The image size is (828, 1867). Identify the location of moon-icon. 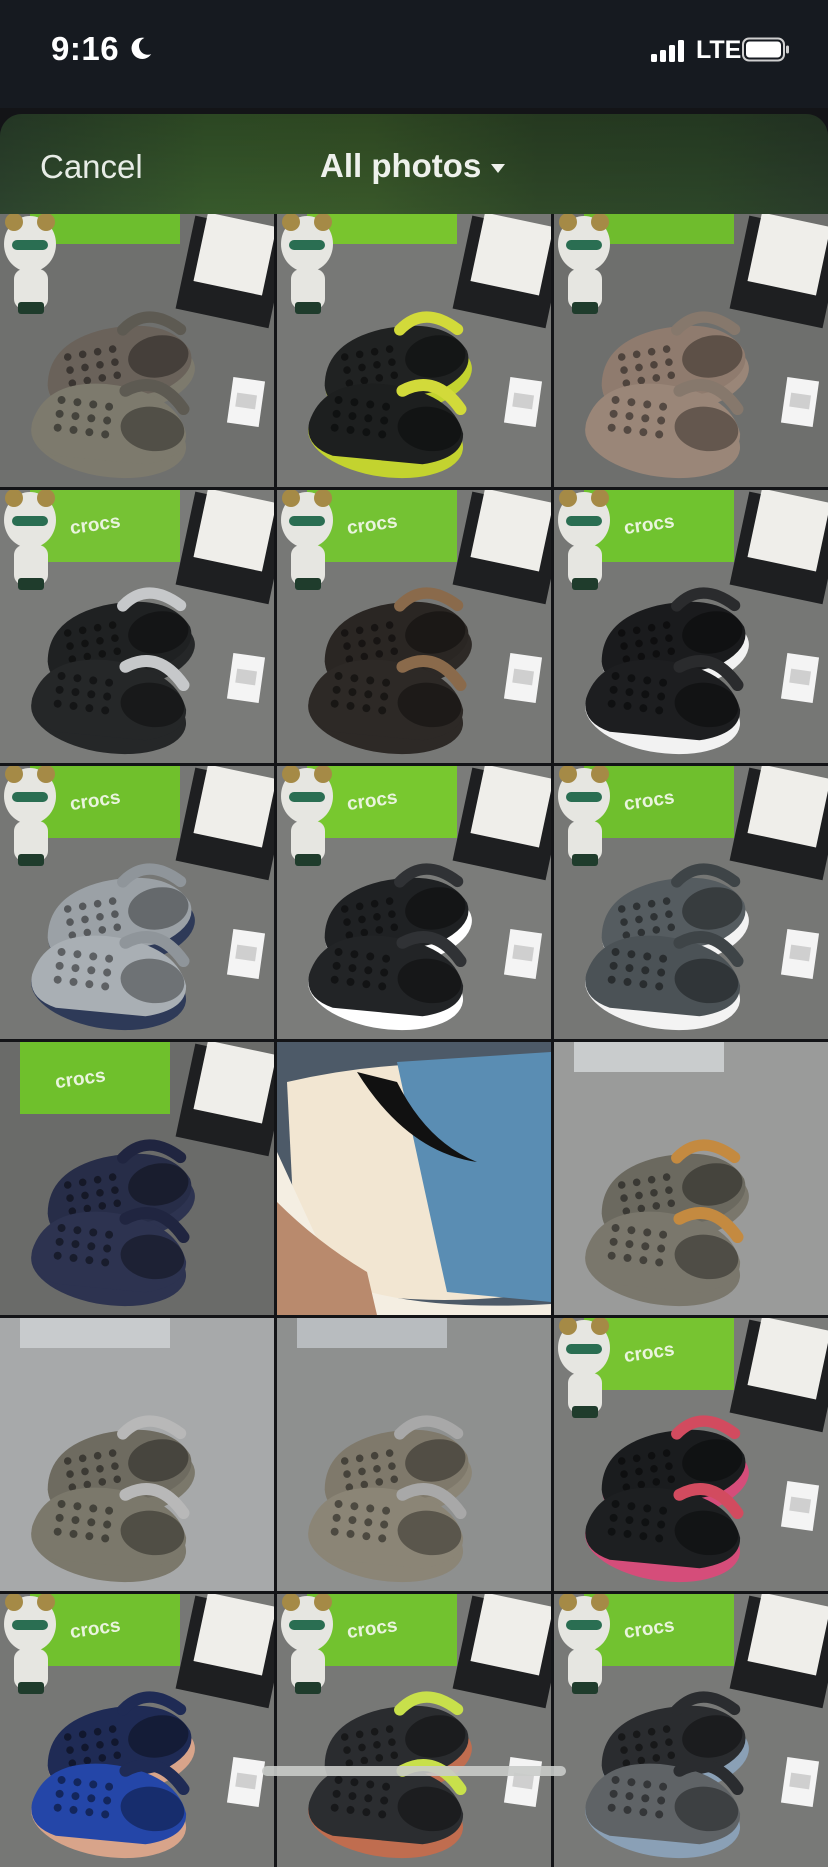
(141, 48).